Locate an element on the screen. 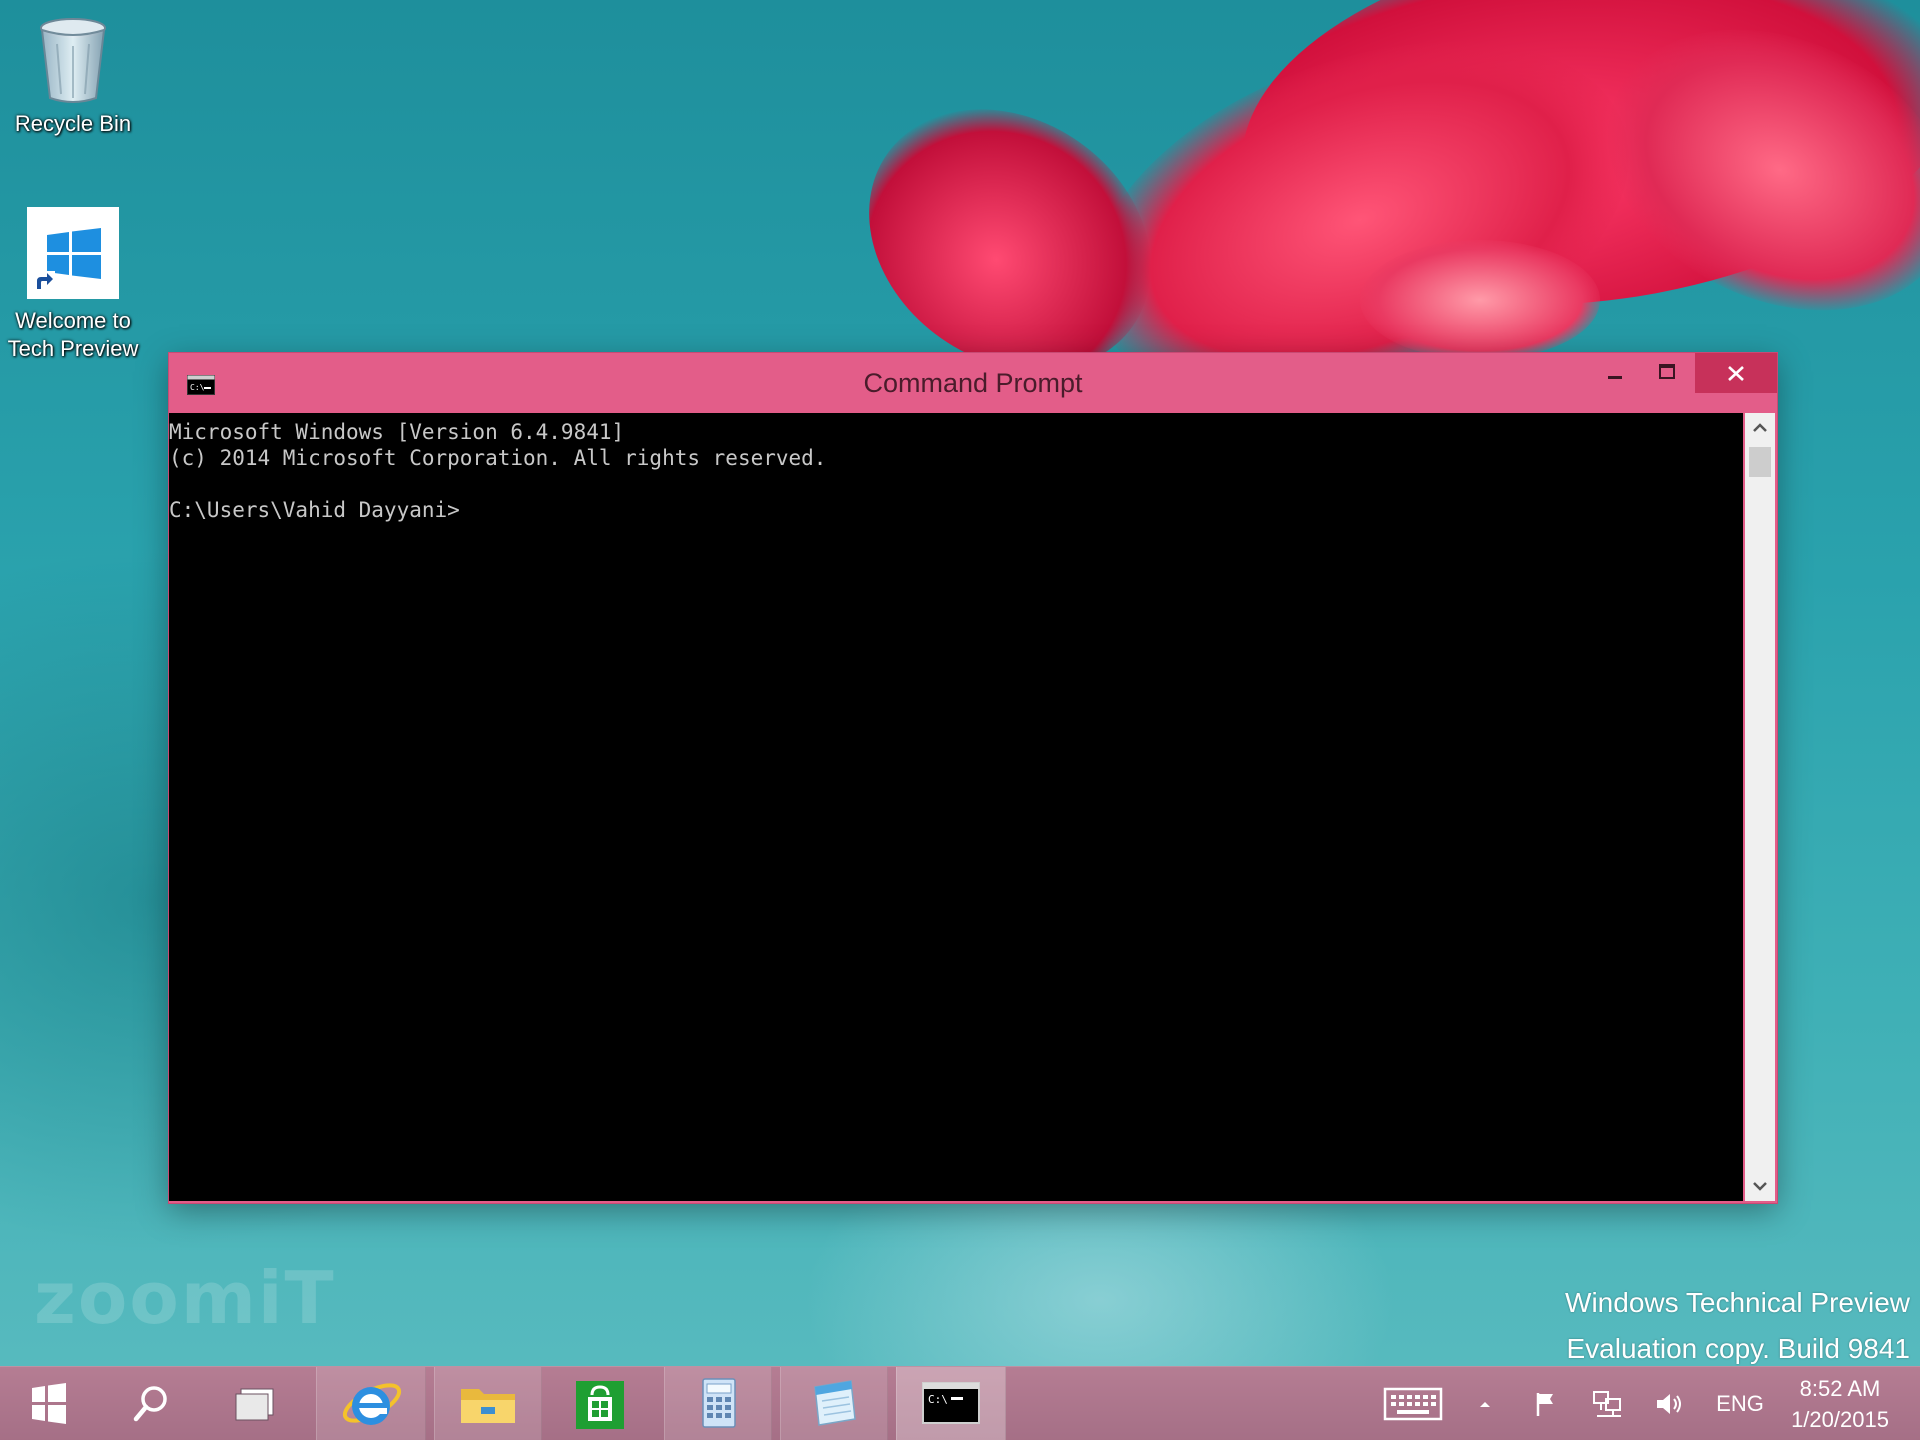 The image size is (1920, 1440). maximize-icon is located at coordinates (1667, 371).